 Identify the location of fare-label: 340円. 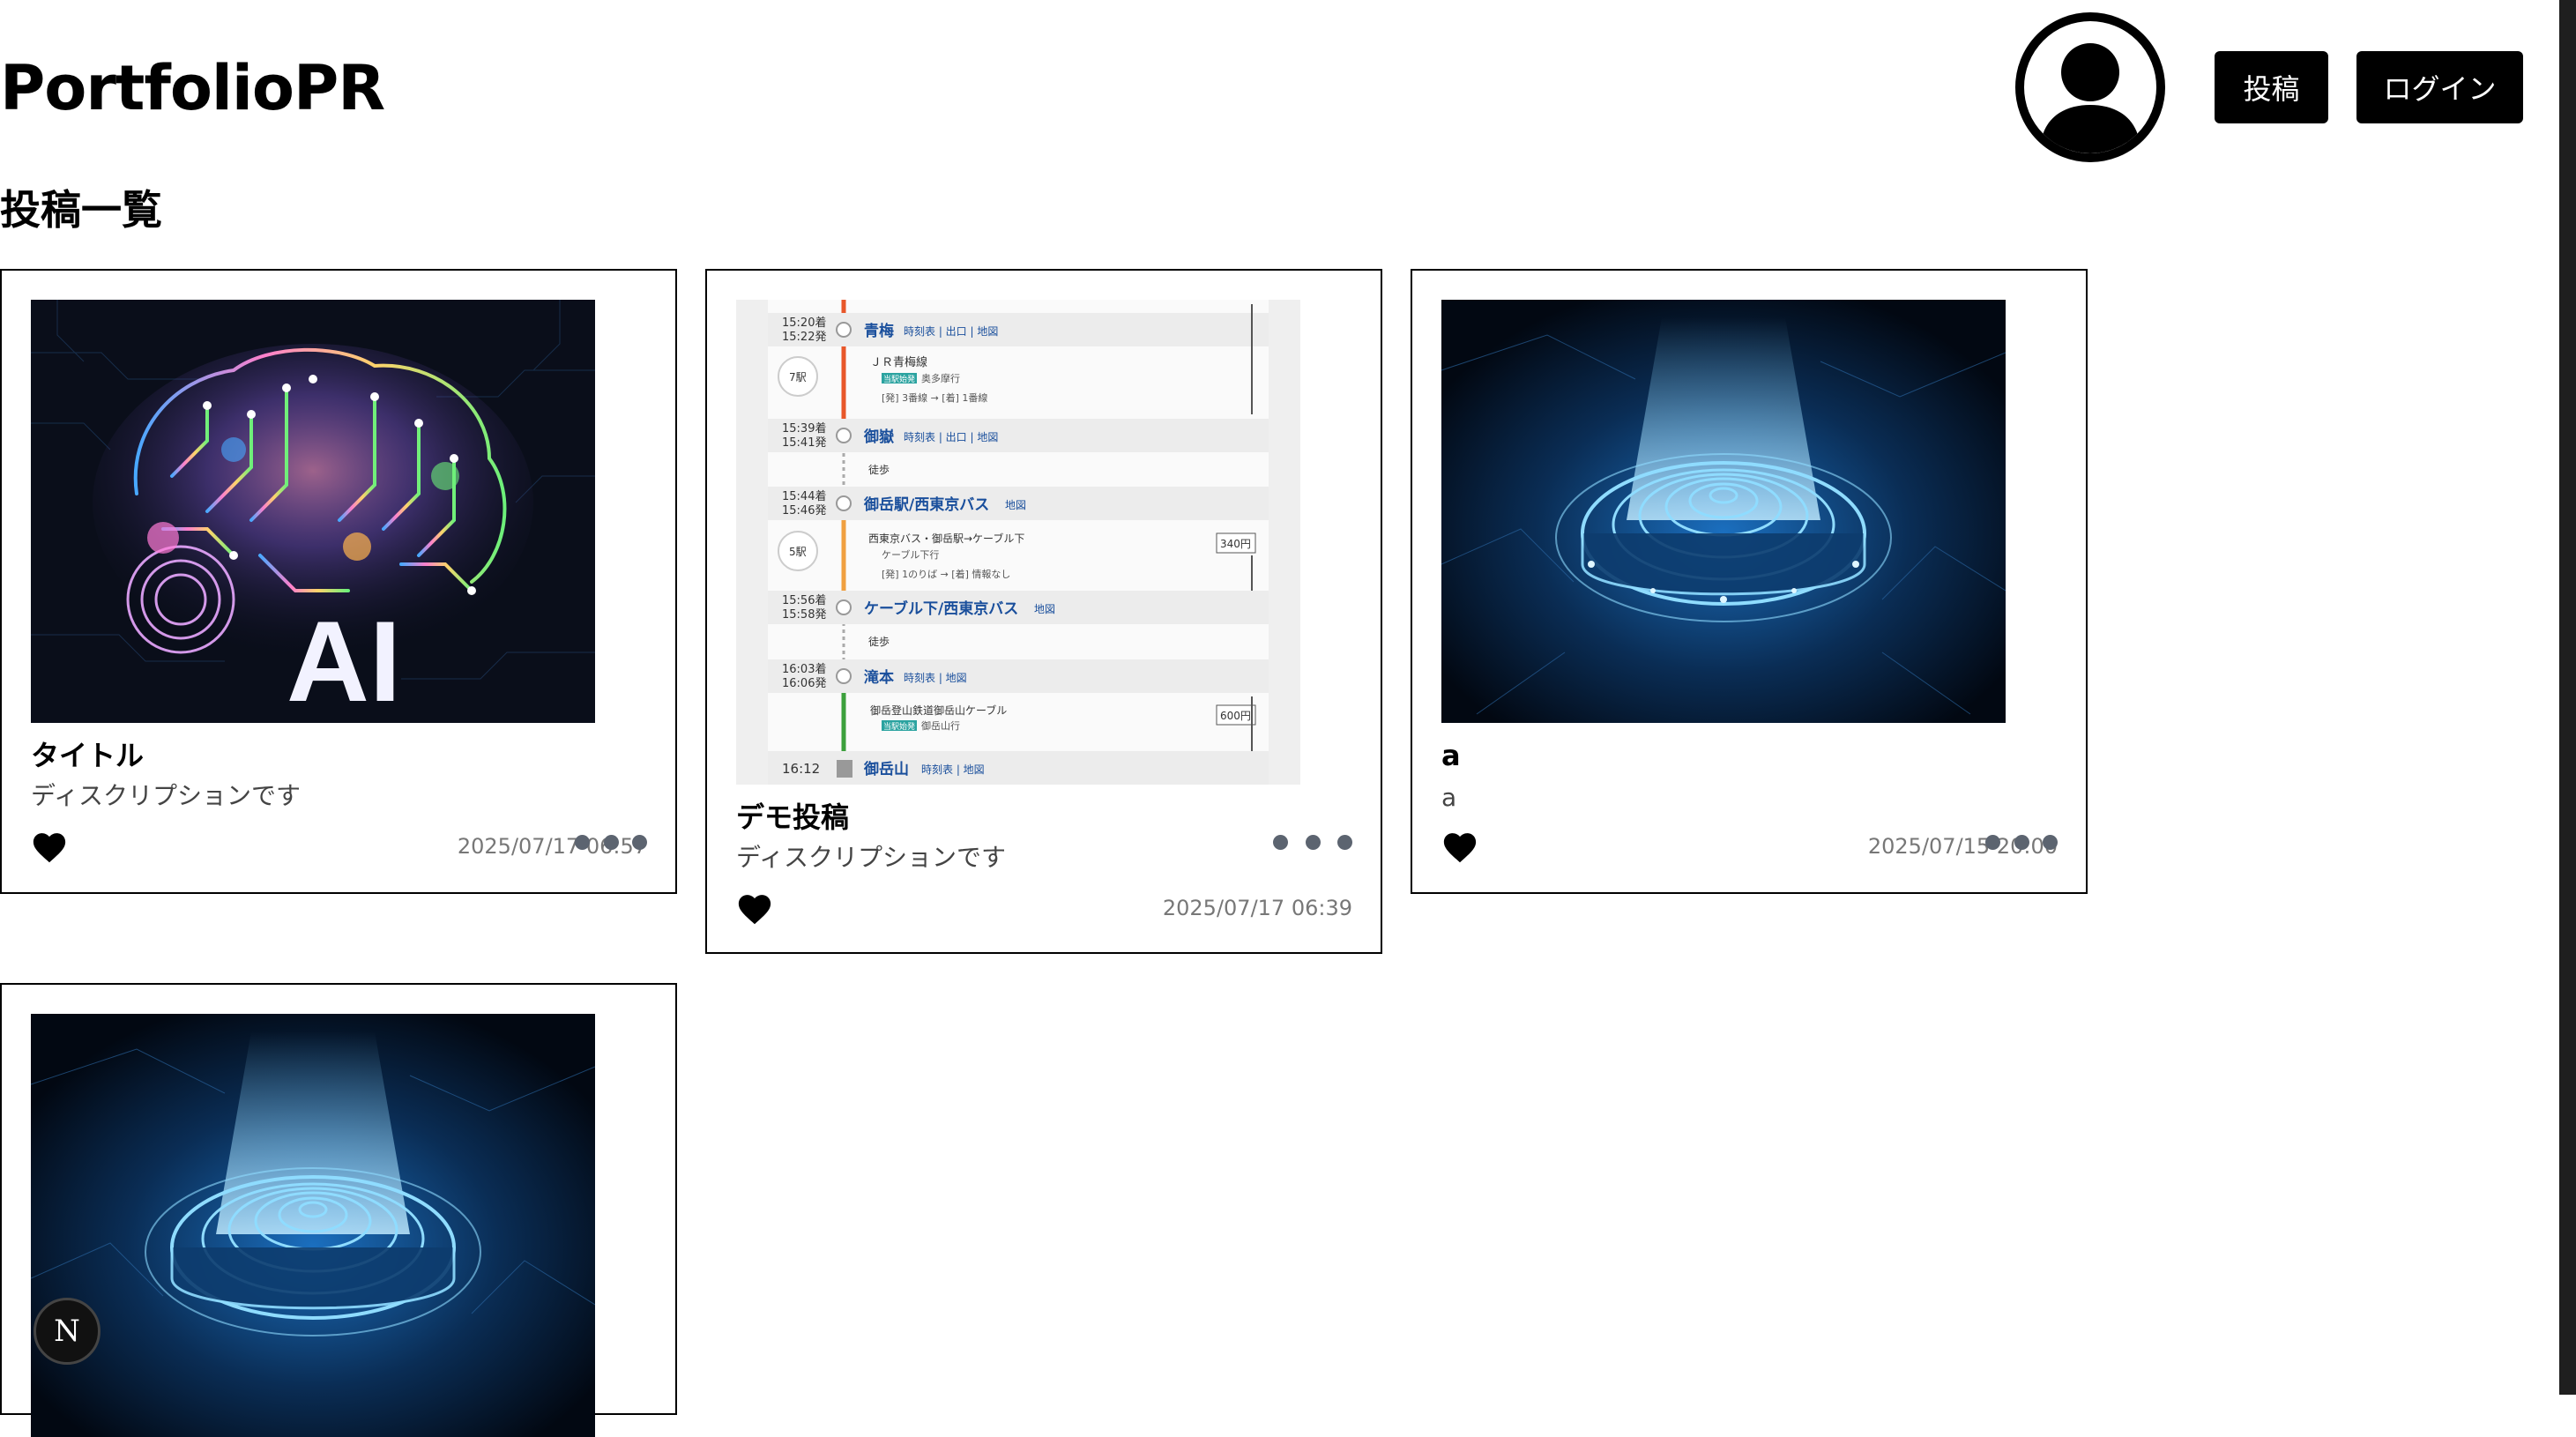
(1235, 544).